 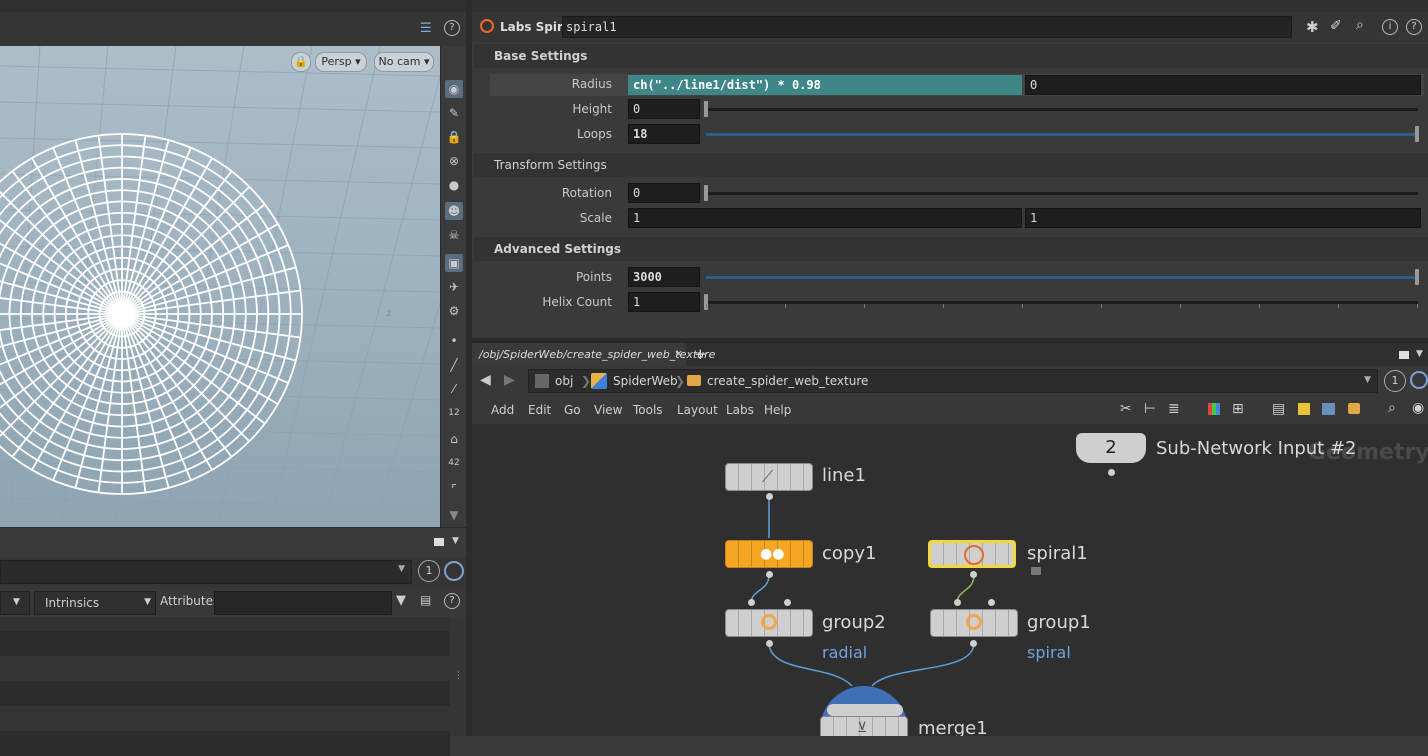 I want to click on menu-add: Add, so click(x=502, y=410).